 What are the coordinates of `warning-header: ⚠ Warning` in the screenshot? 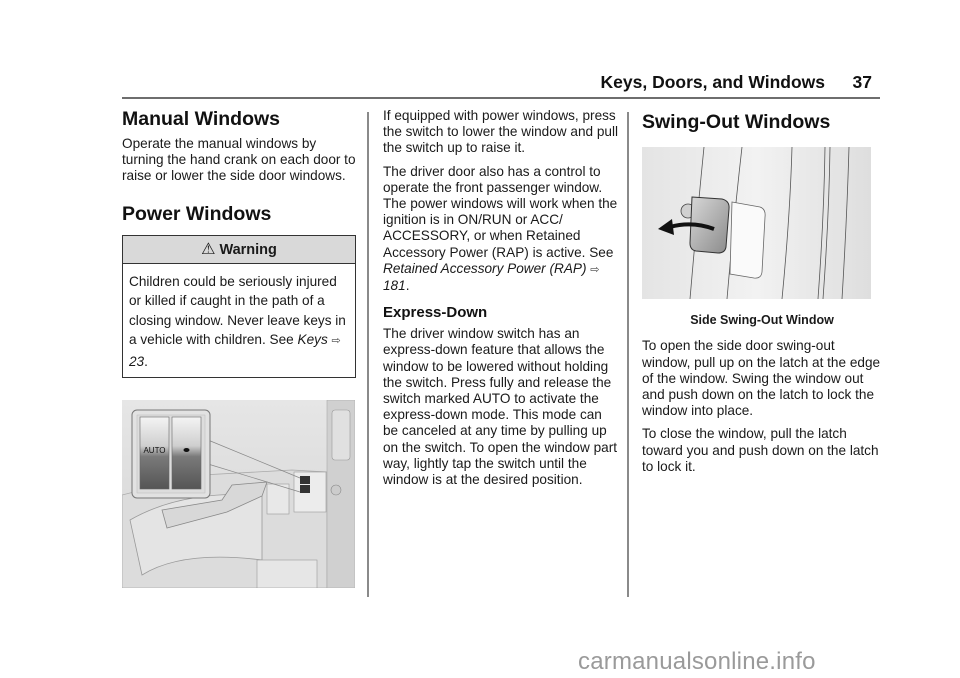 It's located at (239, 249).